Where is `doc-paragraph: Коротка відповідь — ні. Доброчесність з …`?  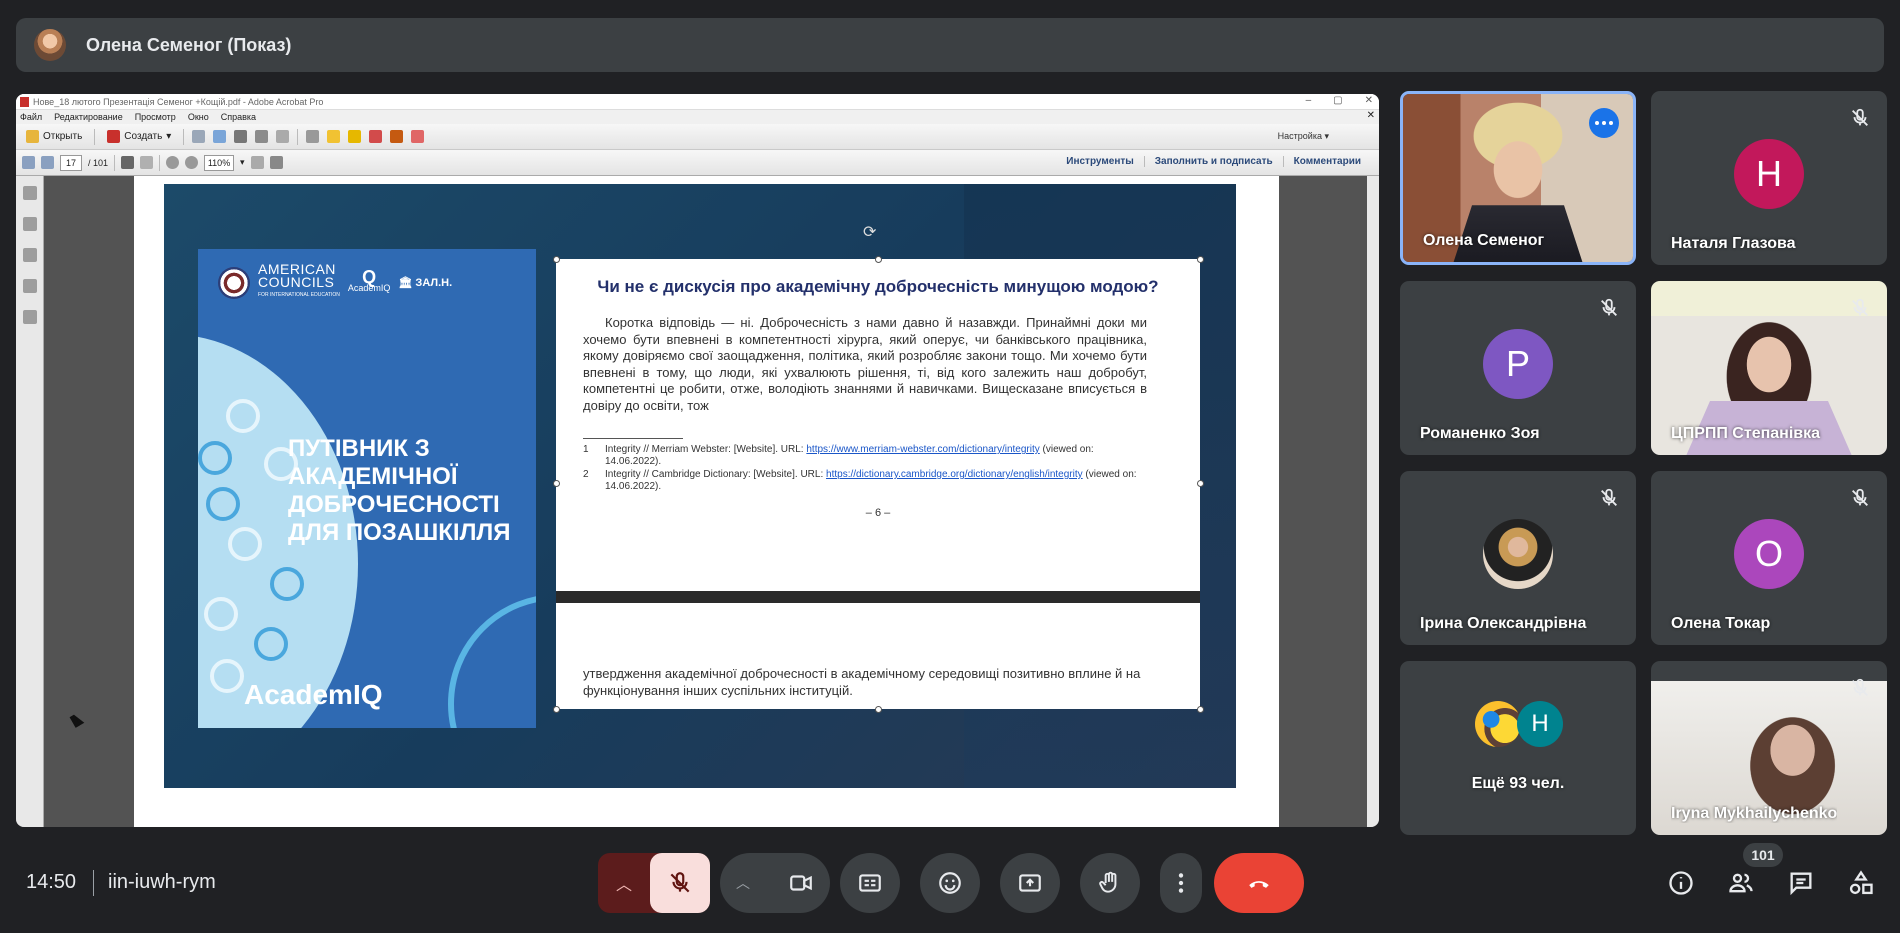 doc-paragraph: Коротка відповідь — ні. Доброчесність з … is located at coordinates (865, 364).